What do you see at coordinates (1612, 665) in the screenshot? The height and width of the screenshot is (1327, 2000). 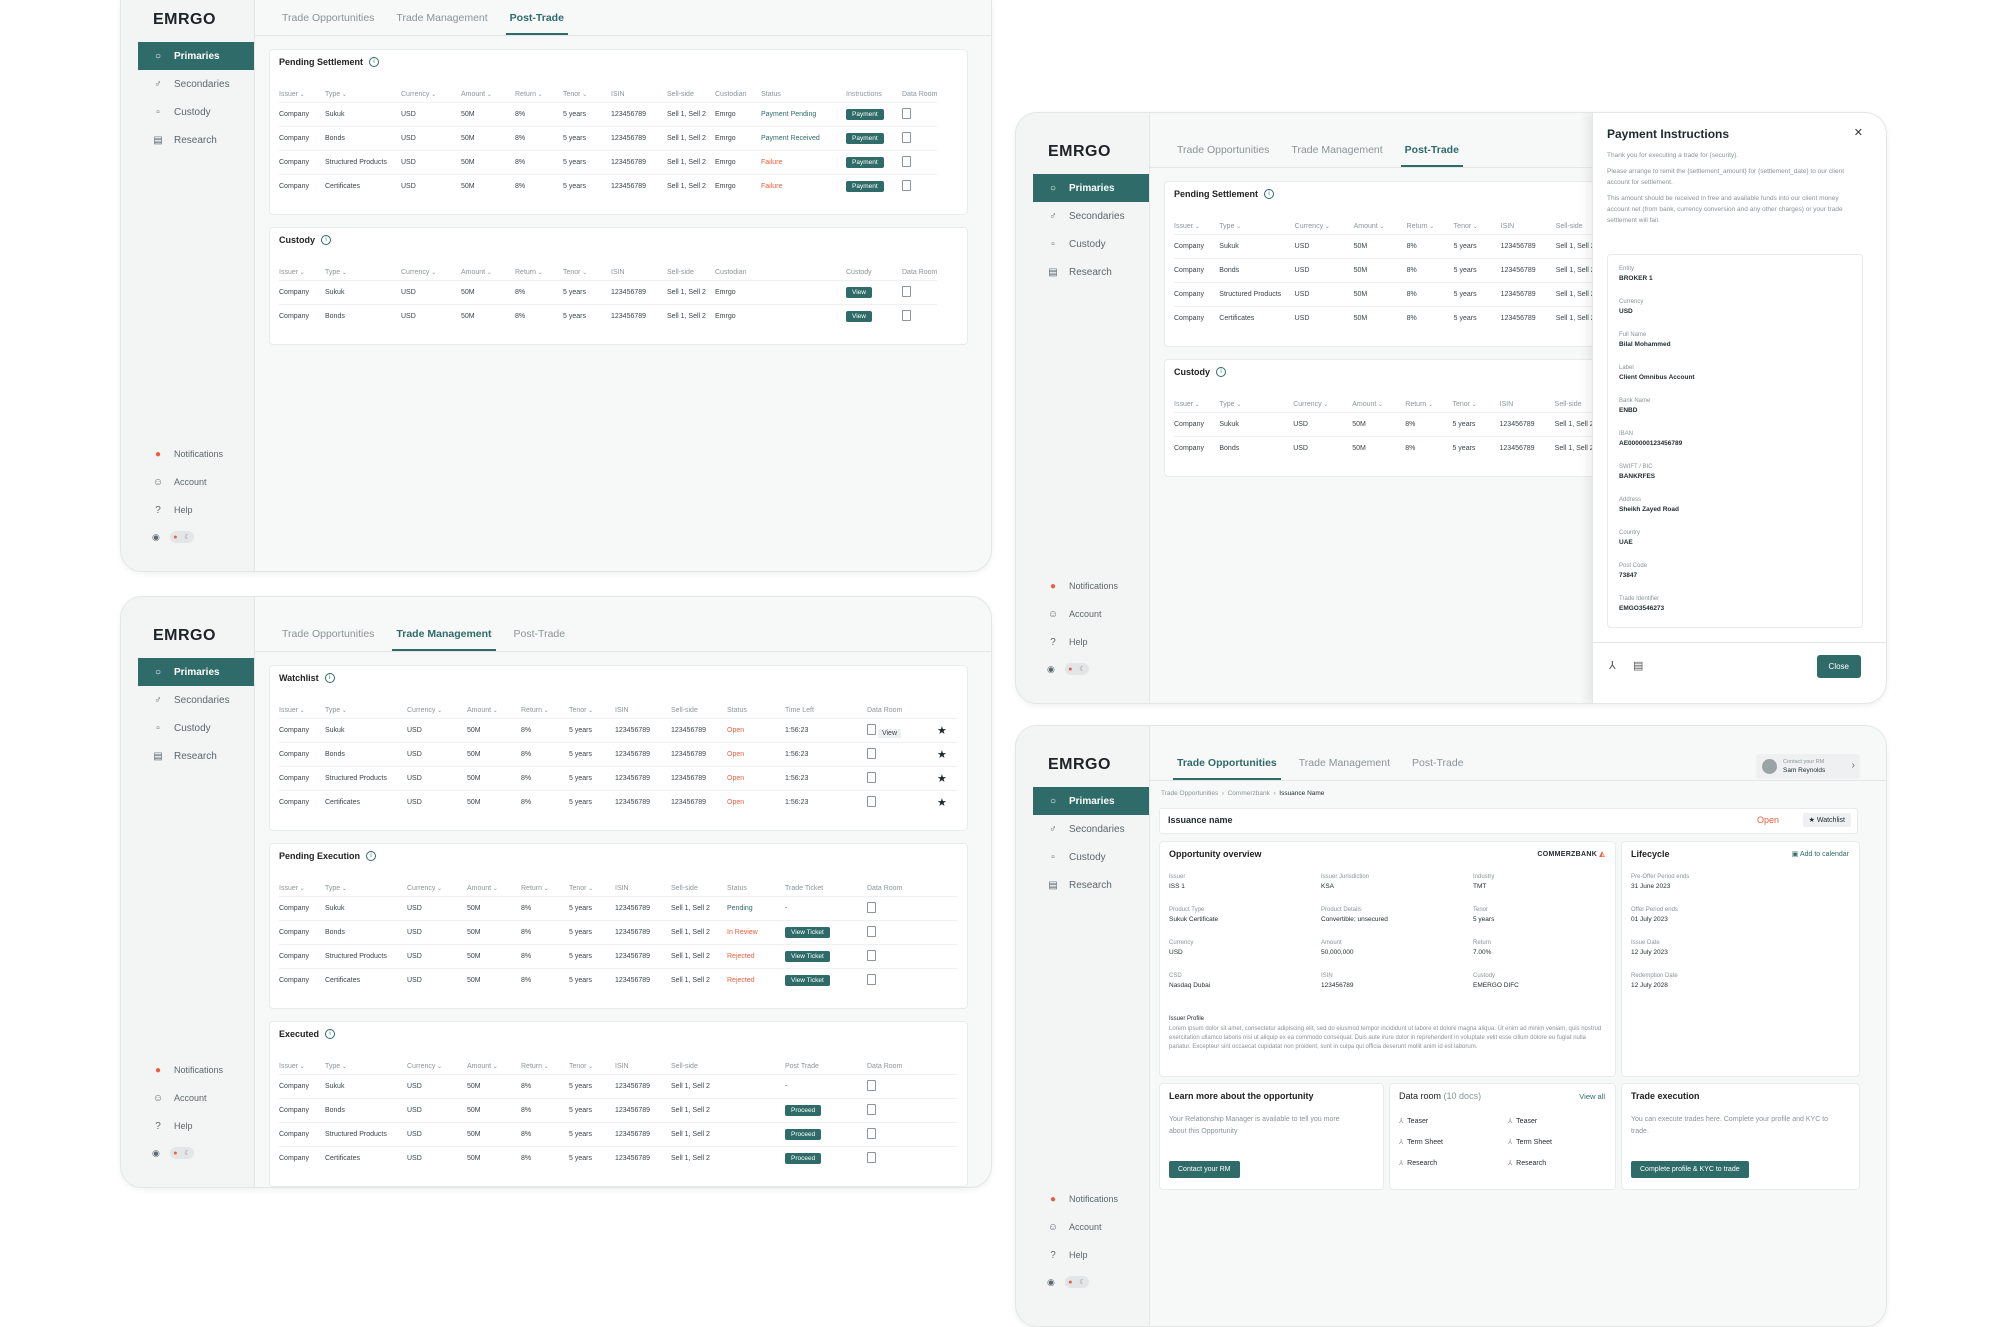 I see `pdf-icon: ⅄` at bounding box center [1612, 665].